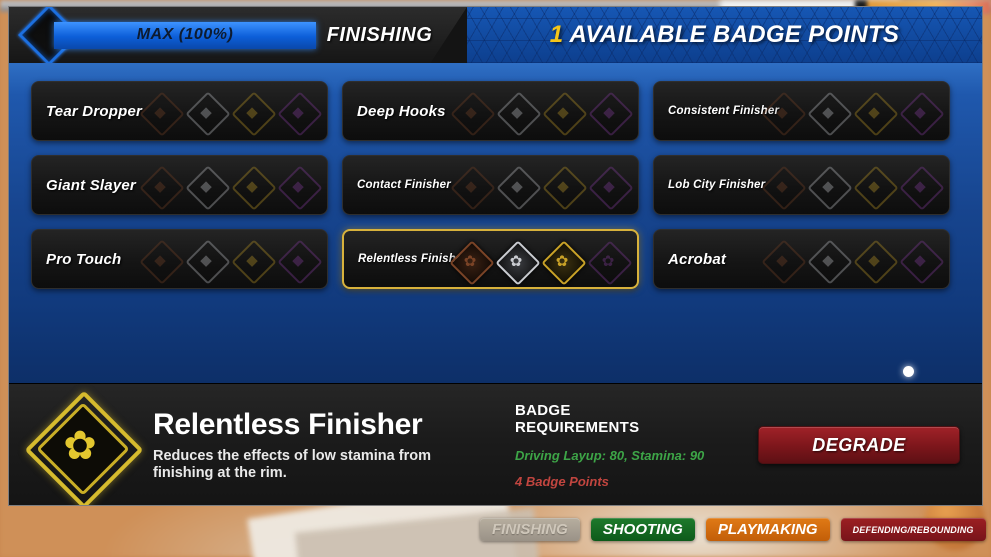  I want to click on degrade-button-label: DEGRADE, so click(859, 444).